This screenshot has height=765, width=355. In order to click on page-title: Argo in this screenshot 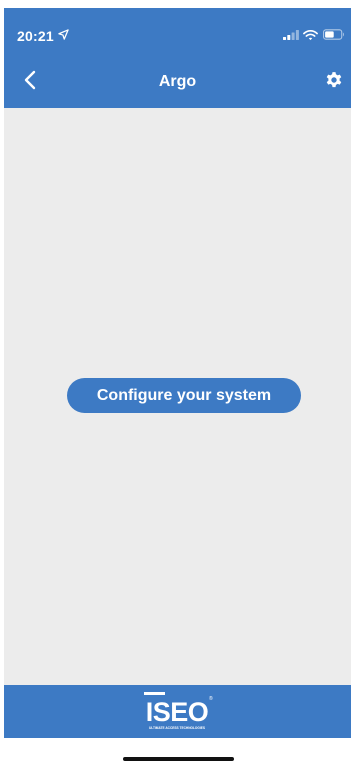, I will do `click(177, 81)`.